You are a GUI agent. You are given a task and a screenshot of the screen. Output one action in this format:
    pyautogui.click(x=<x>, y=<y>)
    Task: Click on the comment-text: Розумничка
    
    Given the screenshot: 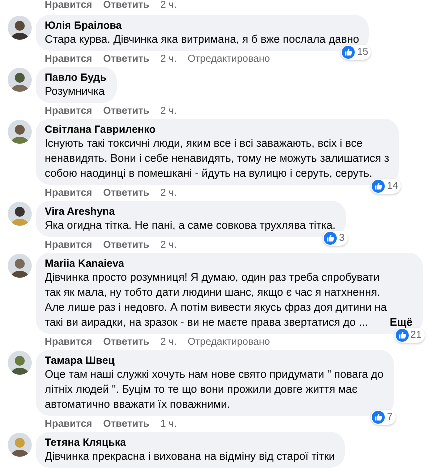 What is the action you would take?
    pyautogui.click(x=75, y=92)
    